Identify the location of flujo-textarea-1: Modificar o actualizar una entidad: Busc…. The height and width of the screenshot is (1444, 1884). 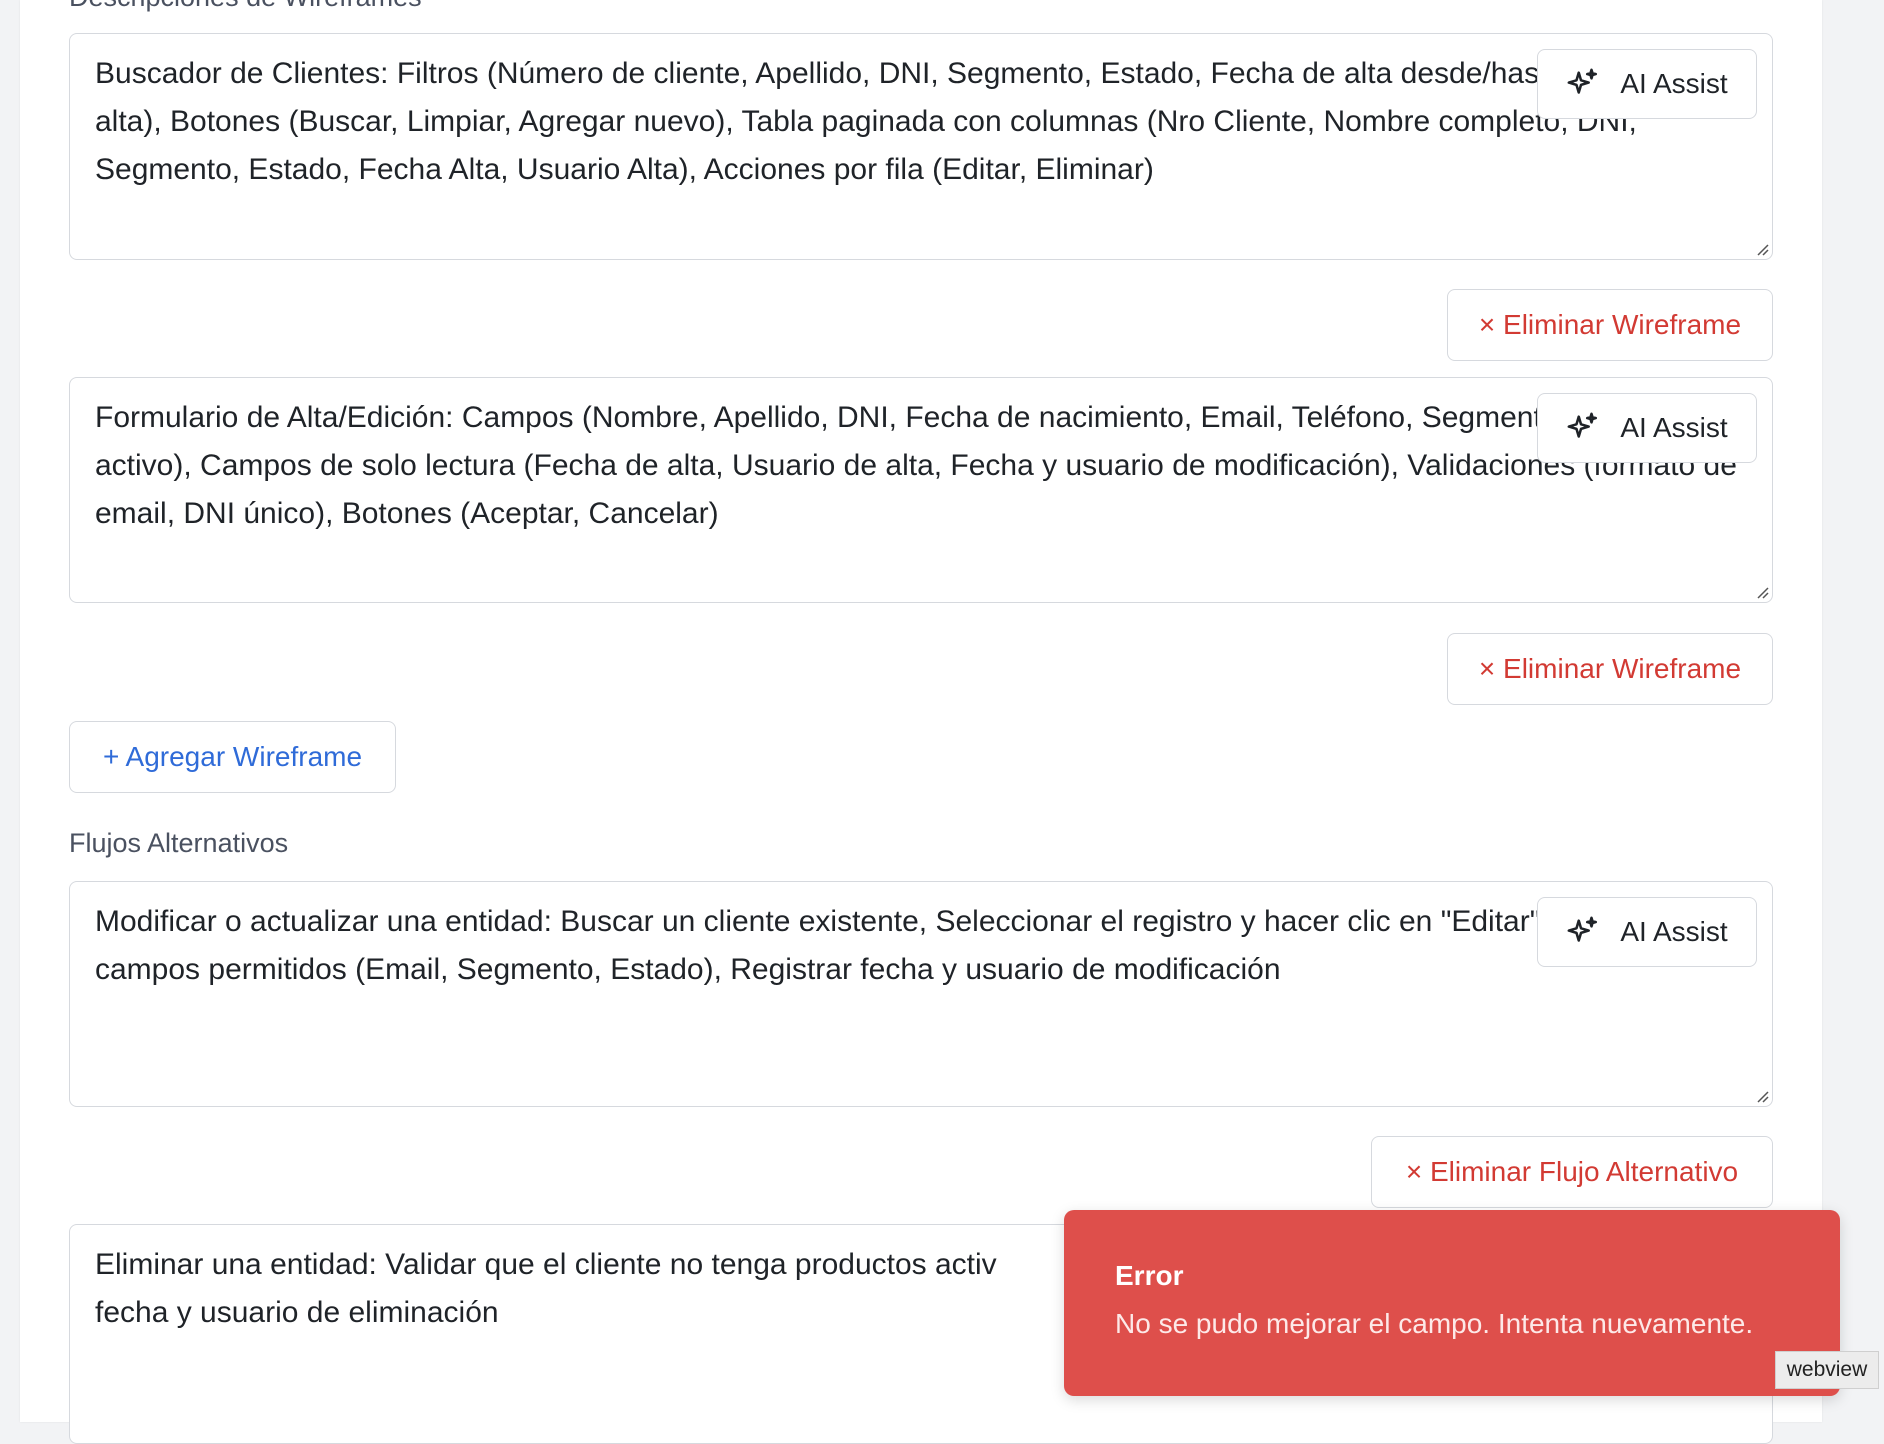
(921, 994).